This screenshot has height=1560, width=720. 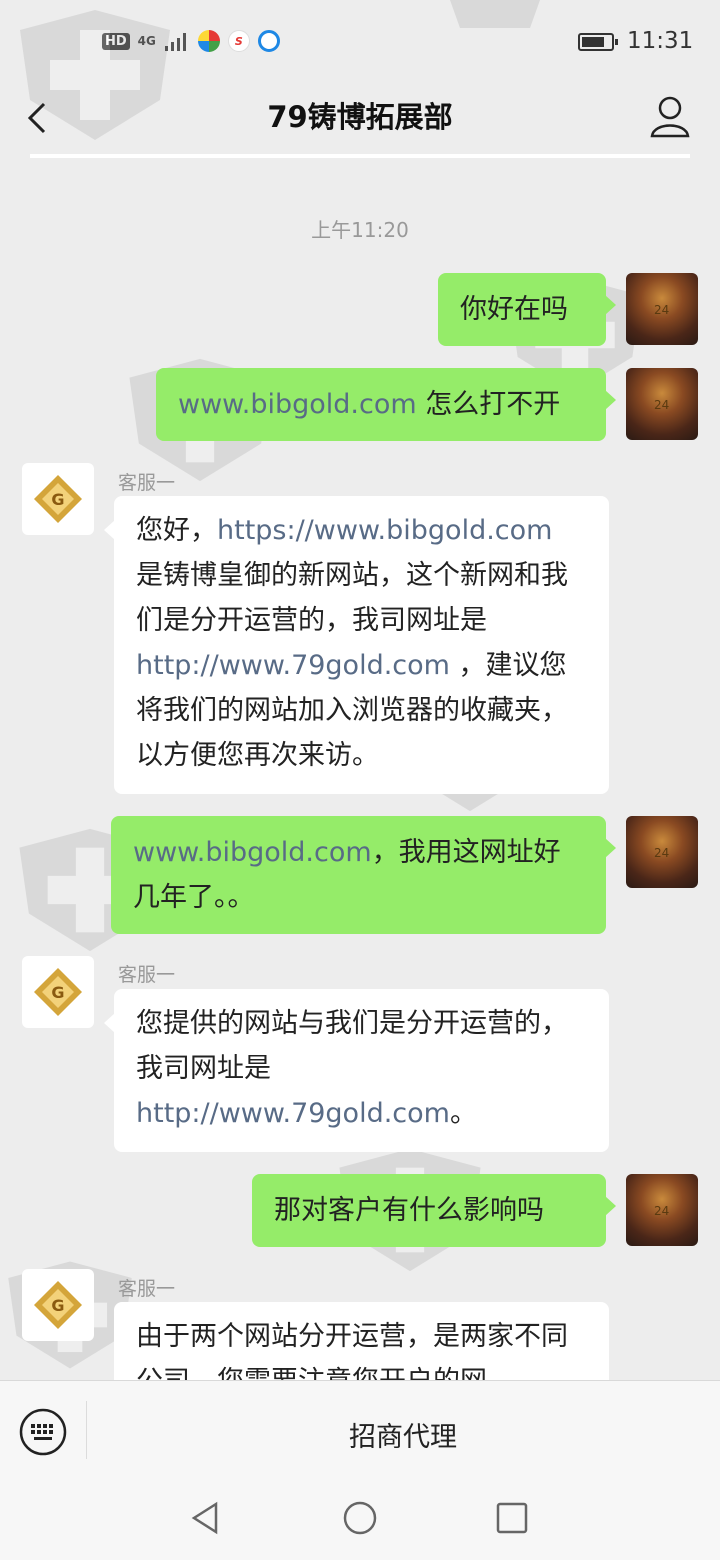 I want to click on system-nav-bar, so click(x=360, y=1520).